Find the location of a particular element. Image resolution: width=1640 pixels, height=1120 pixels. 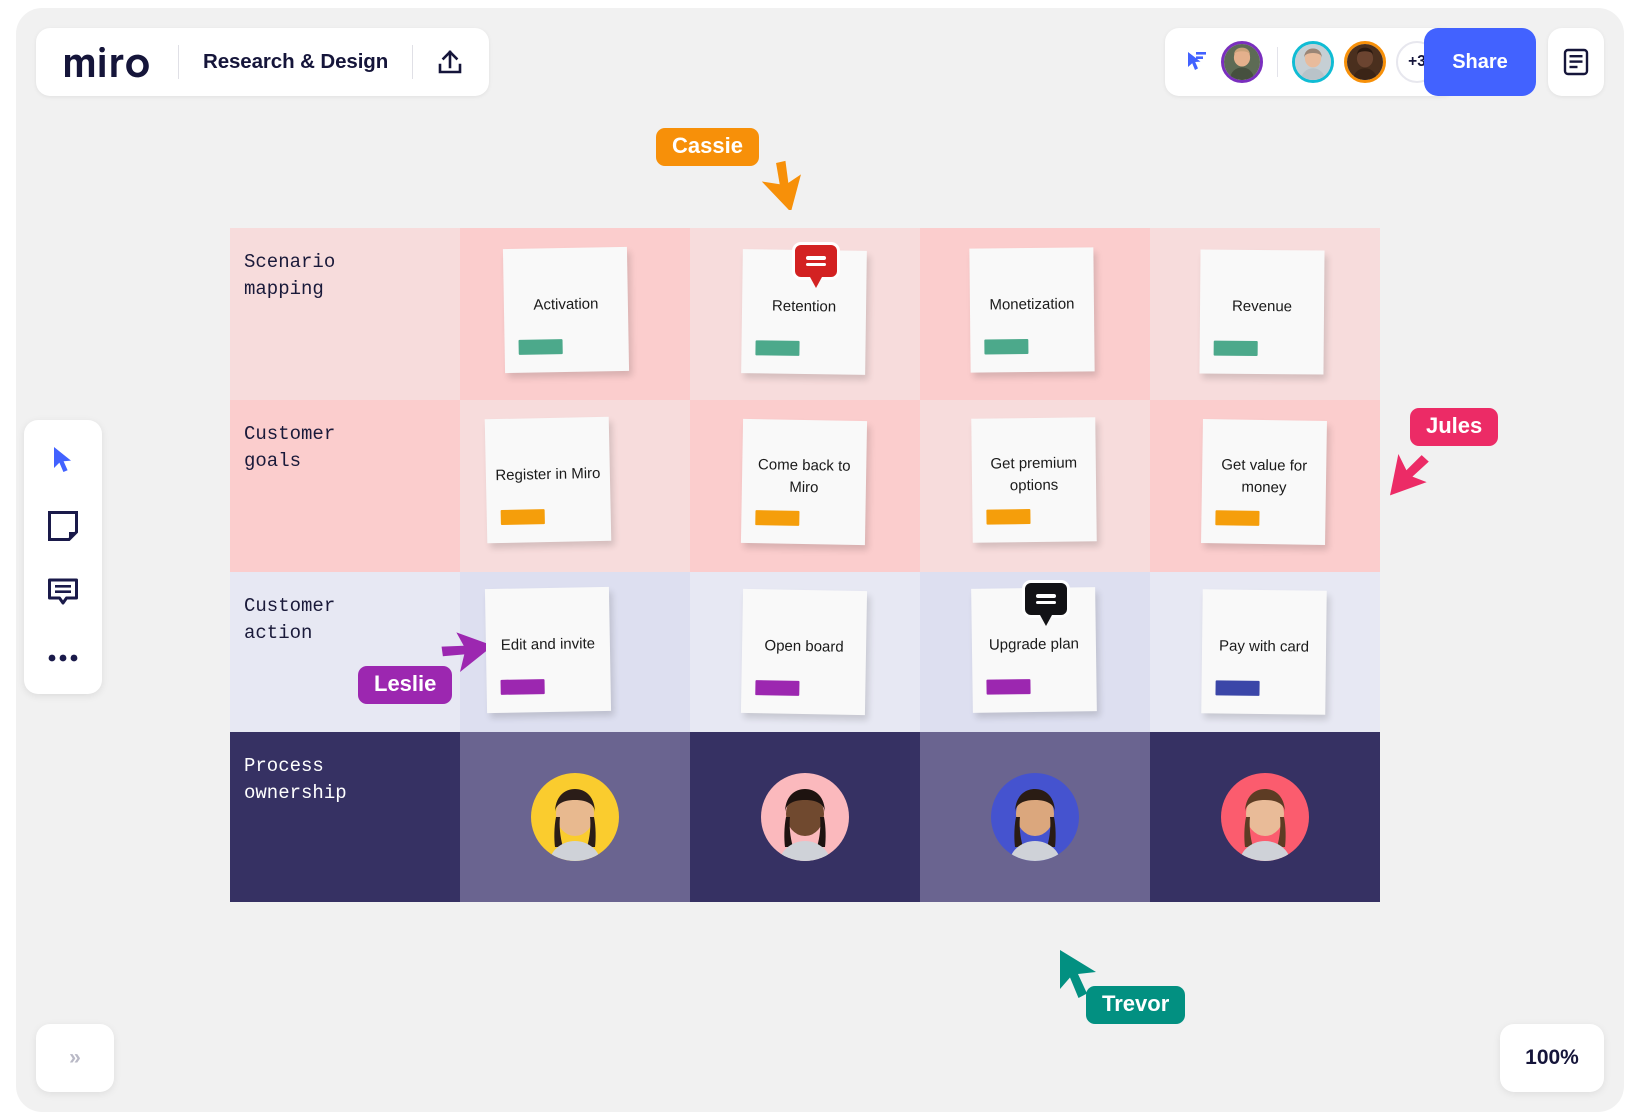

grid-cell: Edit and invite is located at coordinates (575, 652).